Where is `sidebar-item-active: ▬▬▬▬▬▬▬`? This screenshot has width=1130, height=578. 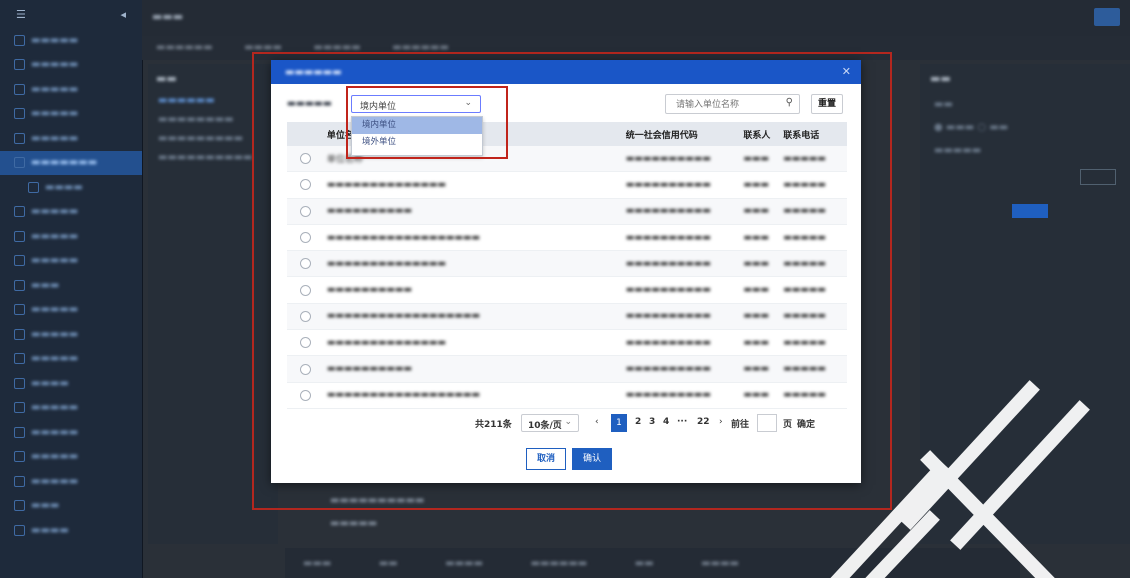
sidebar-item-active: ▬▬▬▬▬▬▬ is located at coordinates (71, 162).